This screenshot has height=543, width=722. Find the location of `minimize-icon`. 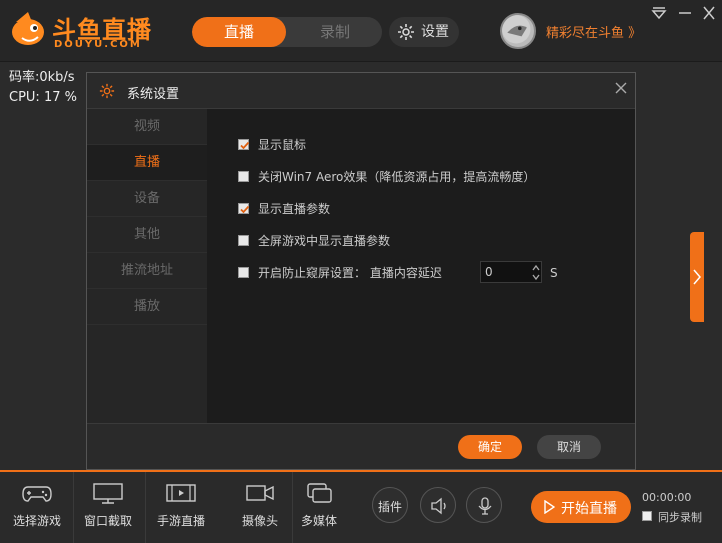

minimize-icon is located at coordinates (685, 13).